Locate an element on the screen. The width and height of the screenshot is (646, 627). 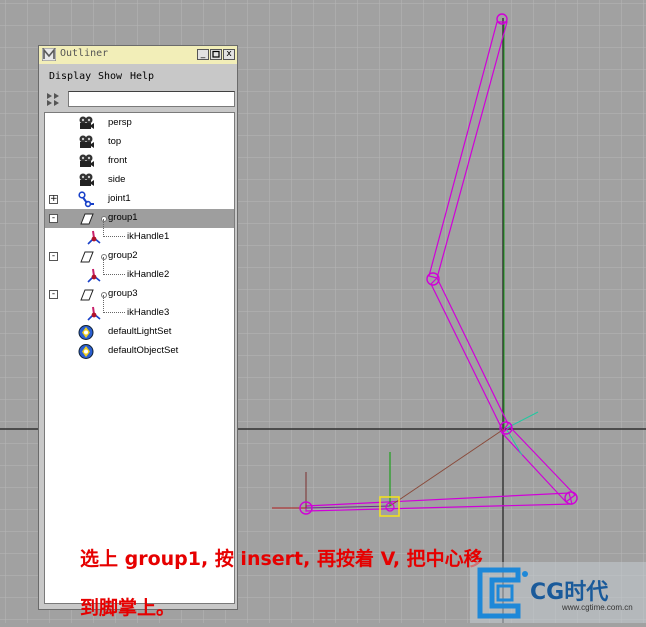
maximize-icon is located at coordinates (216, 54).